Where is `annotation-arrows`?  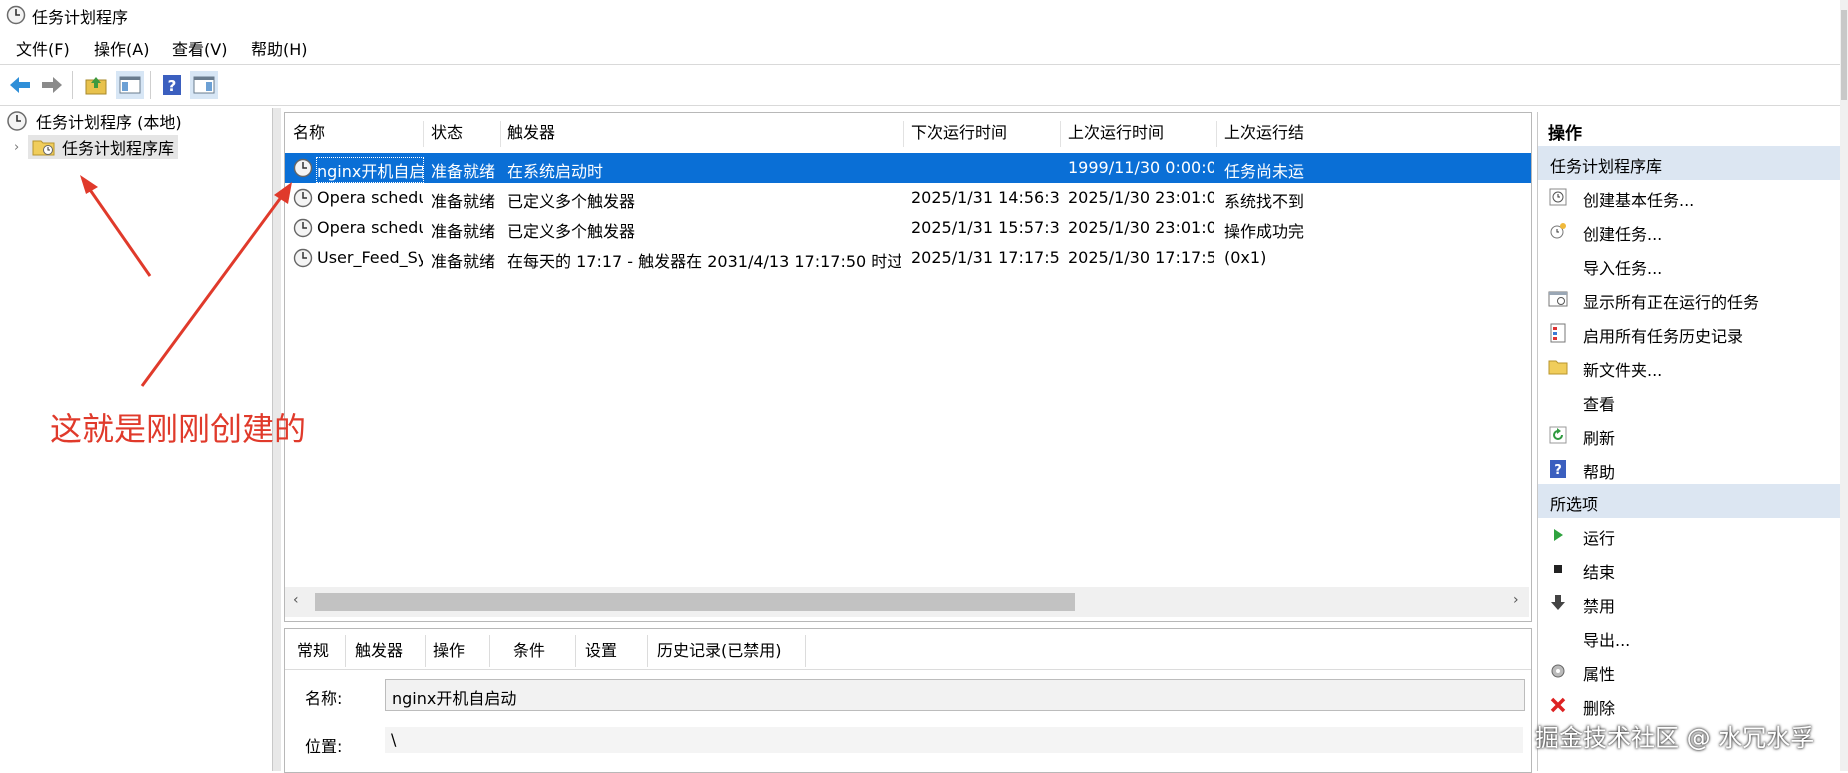 annotation-arrows is located at coordinates (186, 281).